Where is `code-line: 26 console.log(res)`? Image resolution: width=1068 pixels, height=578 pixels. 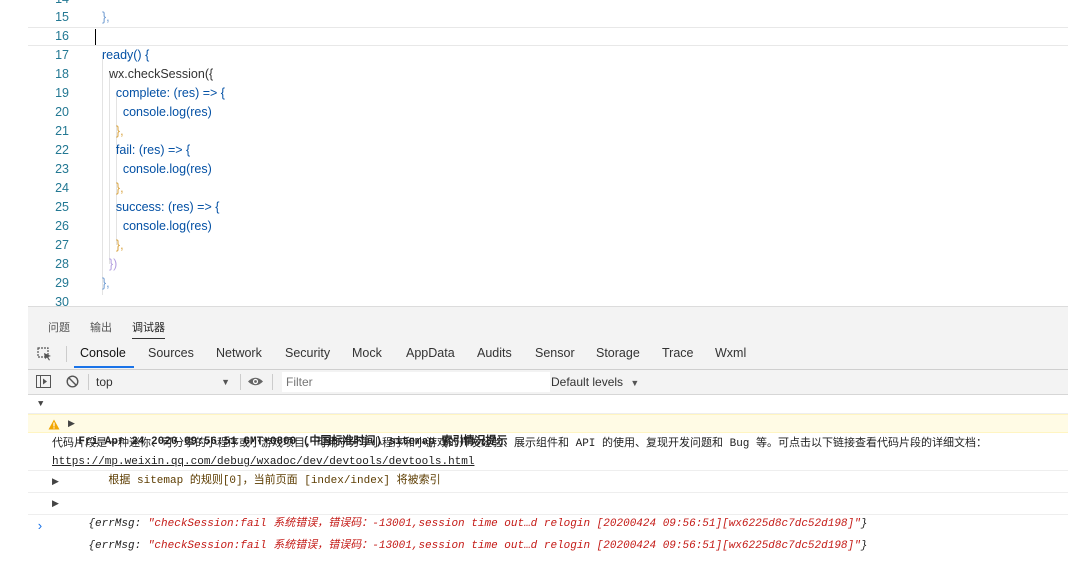 code-line: 26 console.log(res) is located at coordinates (548, 226).